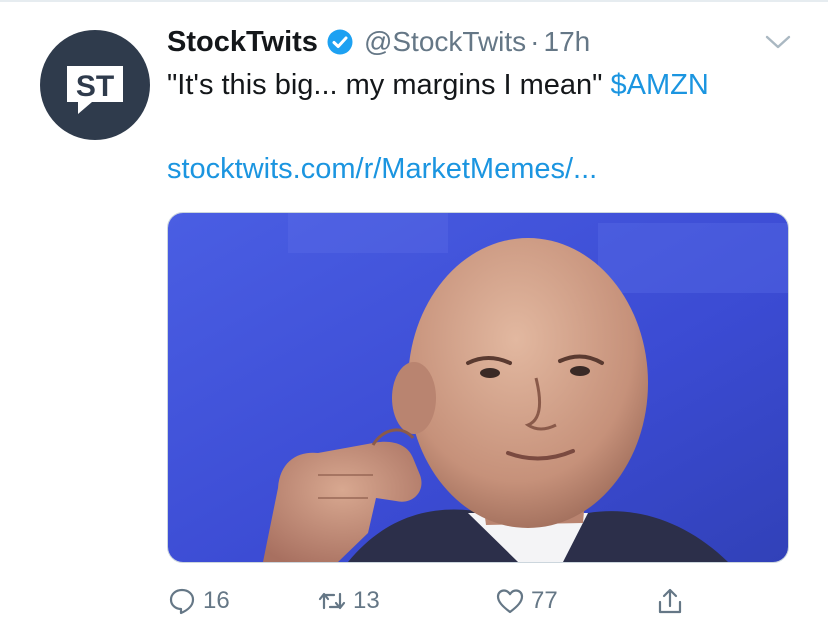 This screenshot has height=634, width=828. I want to click on top-divider, so click(414, 1).